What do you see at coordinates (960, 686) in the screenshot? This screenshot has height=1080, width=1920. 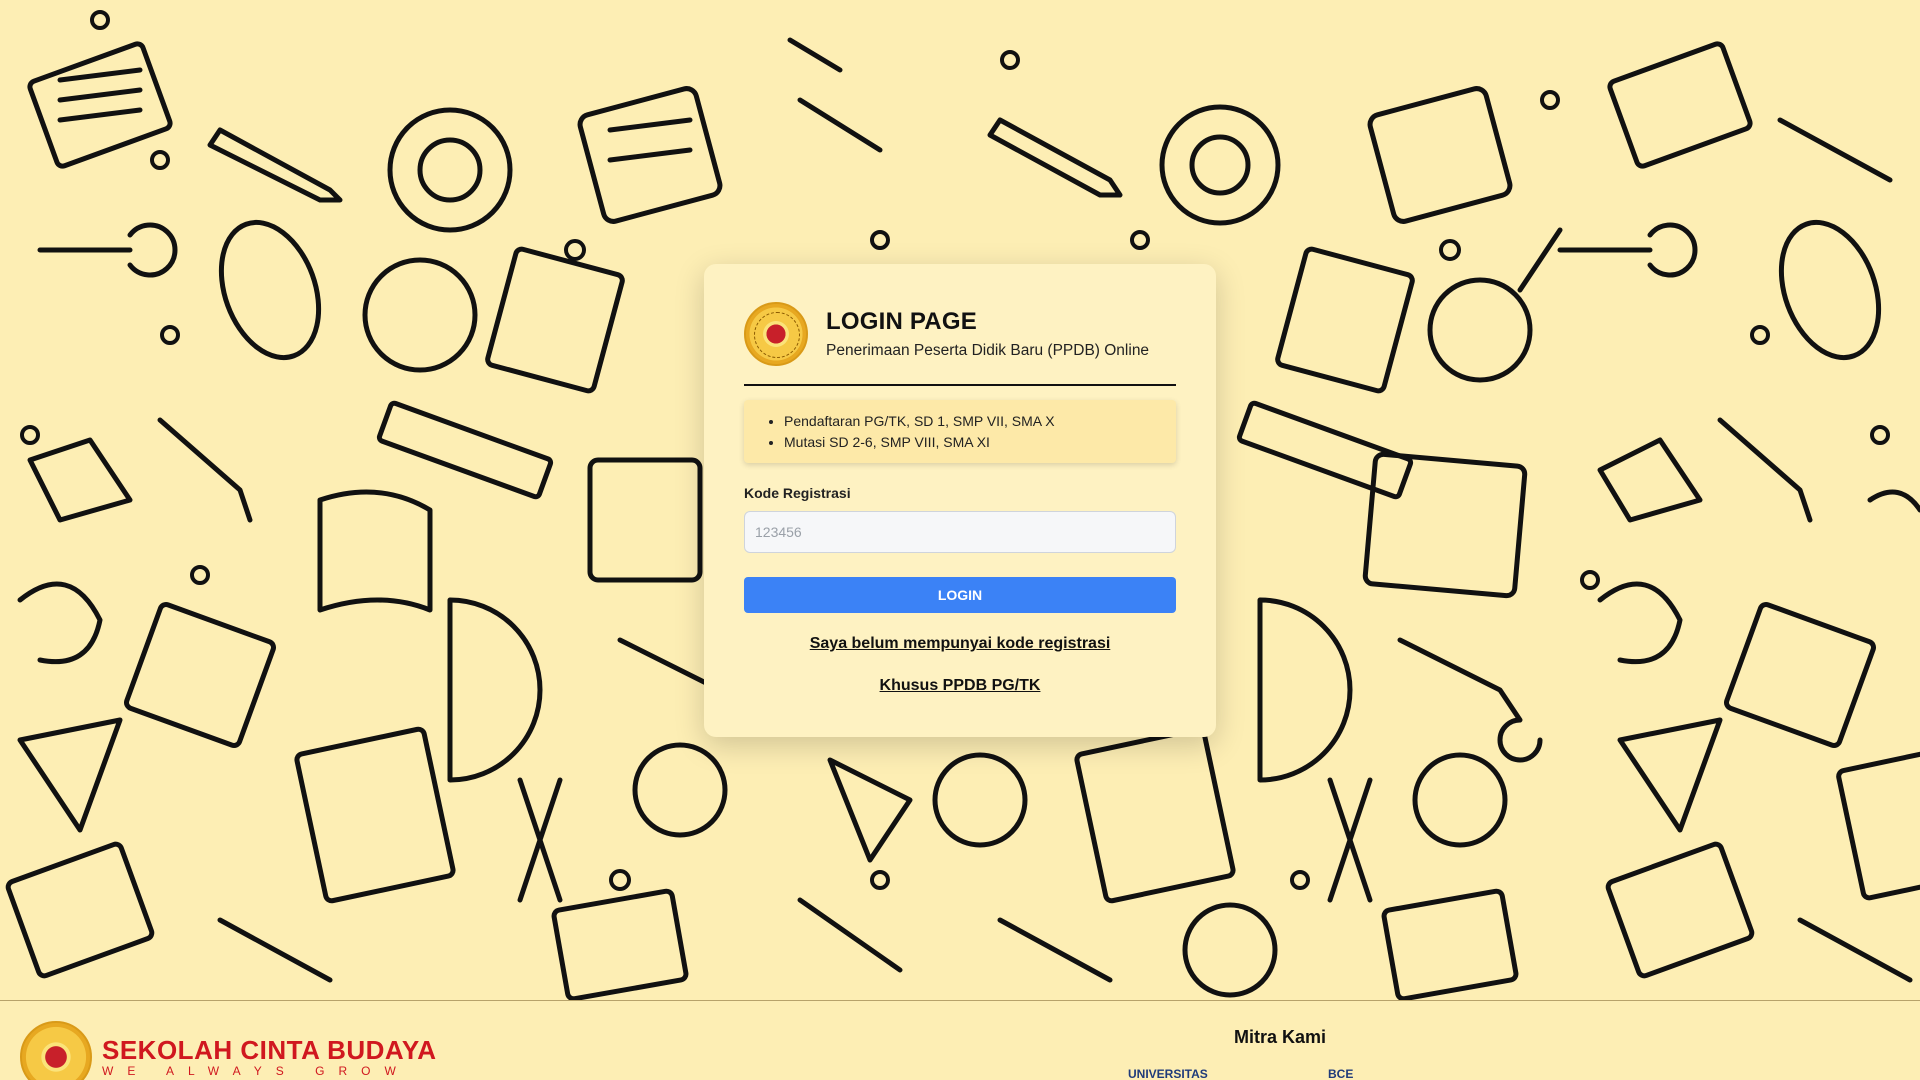 I see `ppdb-pgtk-link: Khusus PPDB PG/TK` at bounding box center [960, 686].